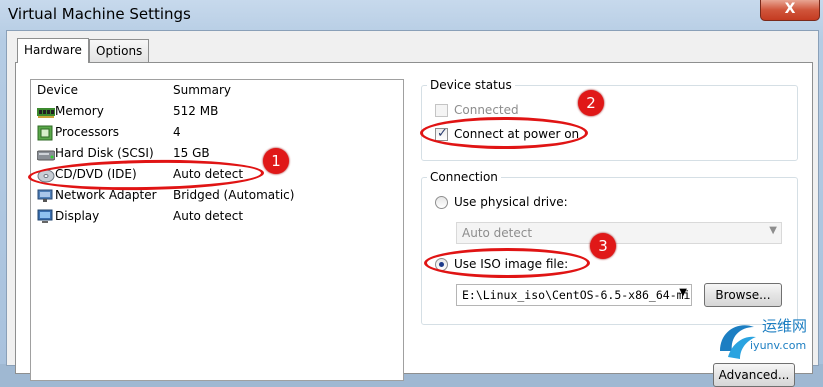  I want to click on tab-options: Options, so click(119, 50).